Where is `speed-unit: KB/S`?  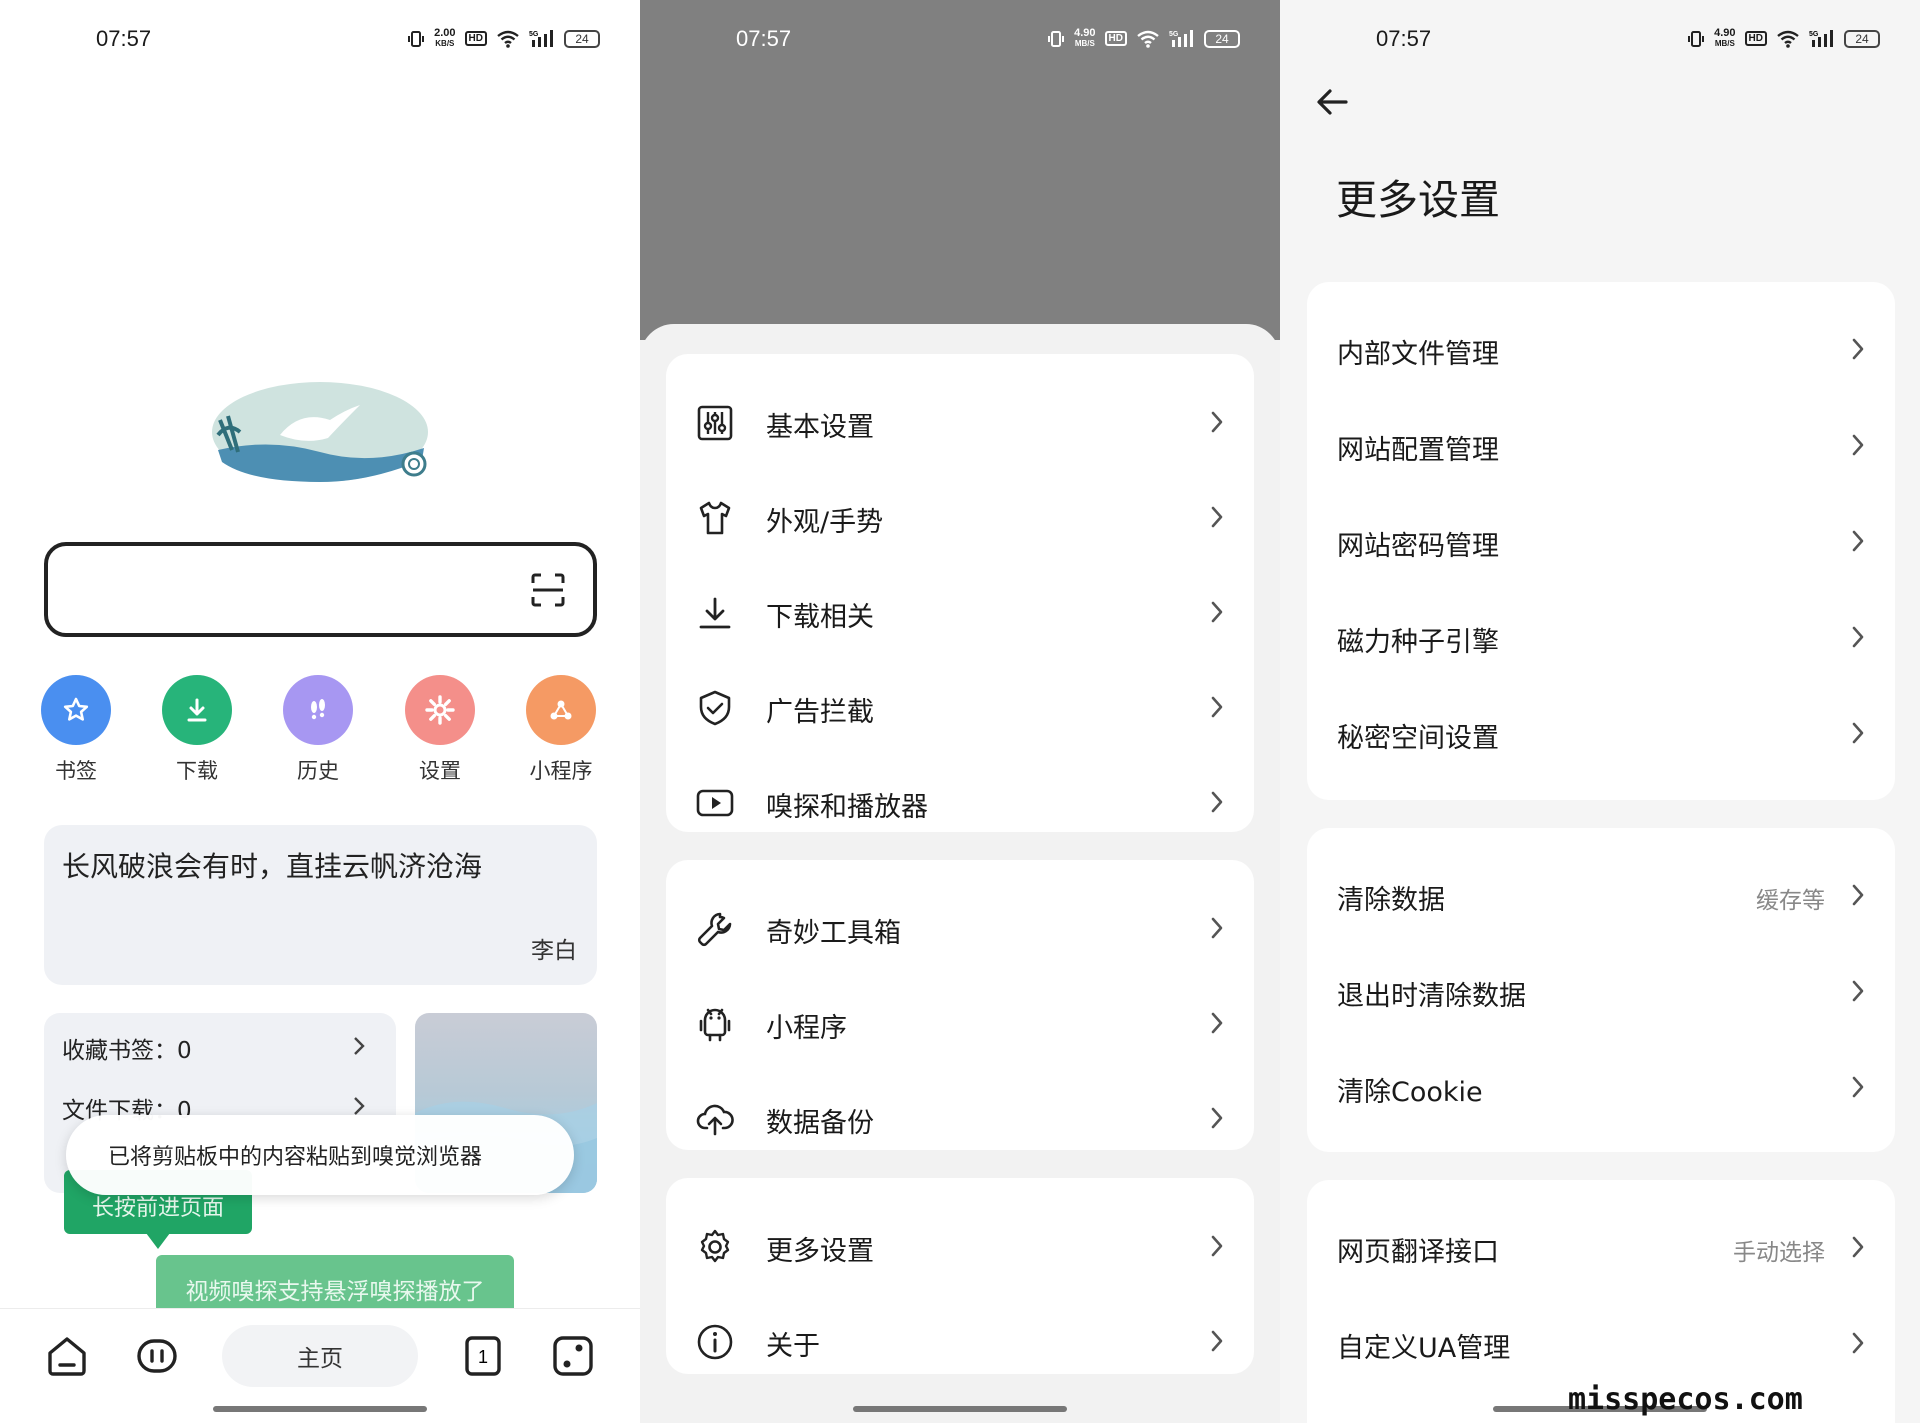 speed-unit: KB/S is located at coordinates (445, 43).